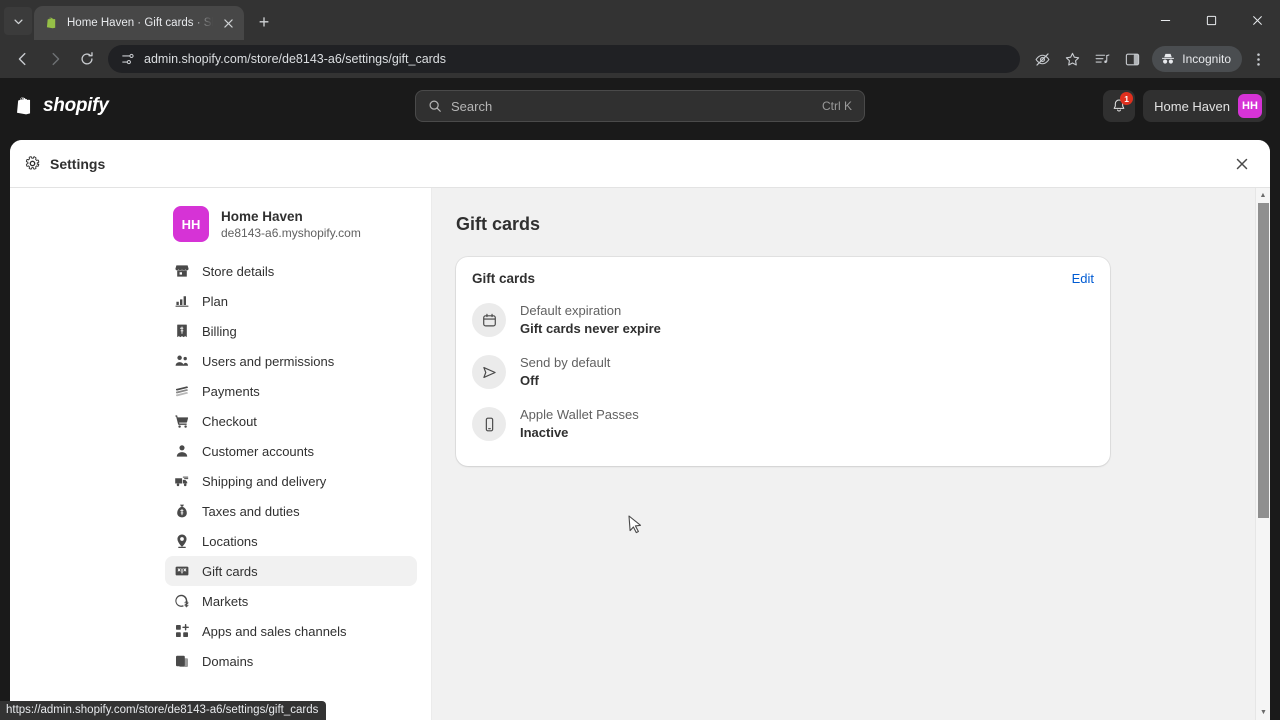  Describe the element at coordinates (228, 23) in the screenshot. I see `tab-close-icon` at that location.